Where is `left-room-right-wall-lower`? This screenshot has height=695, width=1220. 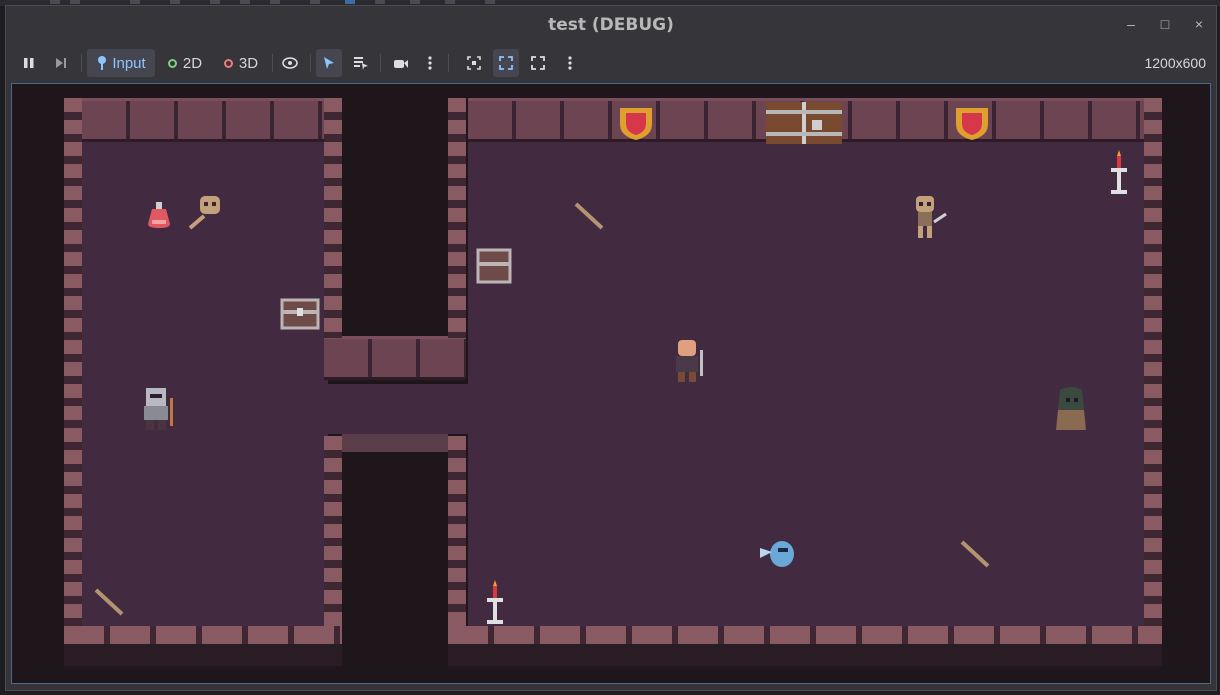
left-room-right-wall-lower is located at coordinates (333, 539).